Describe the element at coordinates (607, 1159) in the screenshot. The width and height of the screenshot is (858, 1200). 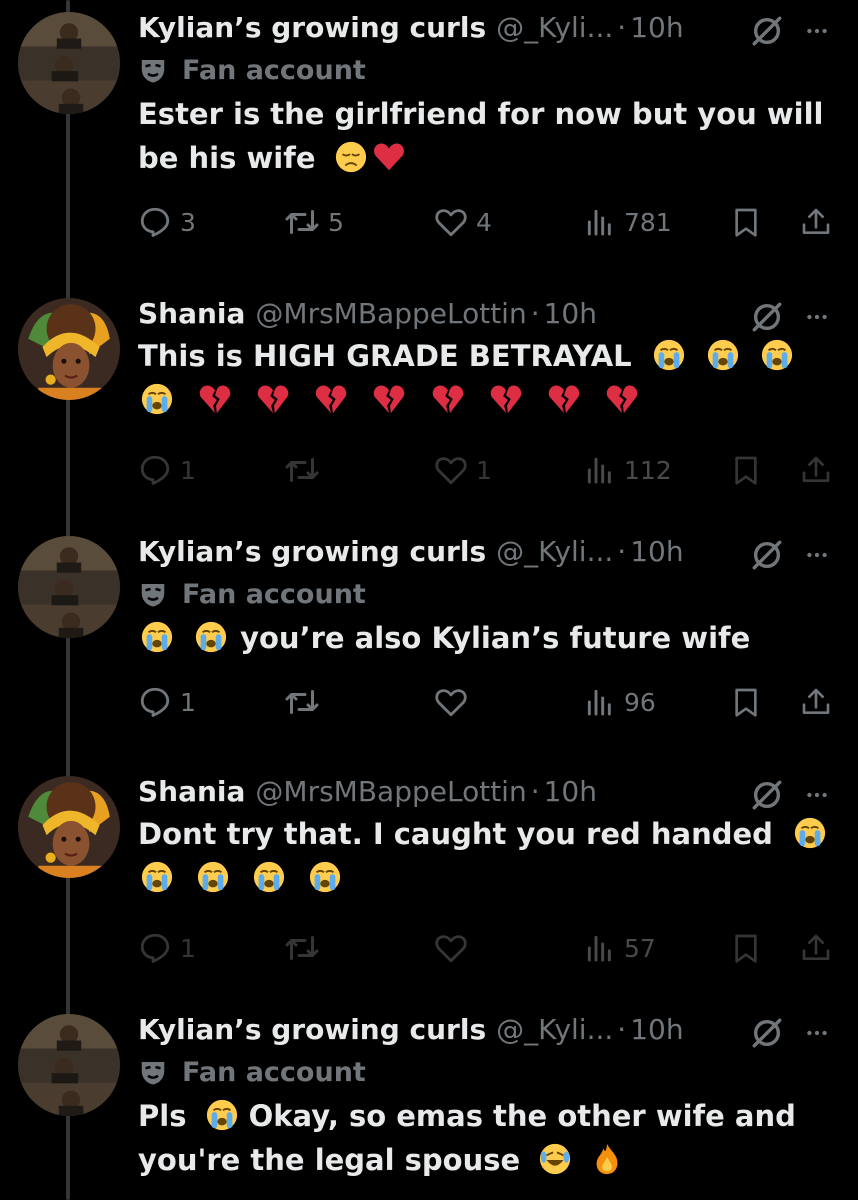
I see `fire-emoji` at that location.